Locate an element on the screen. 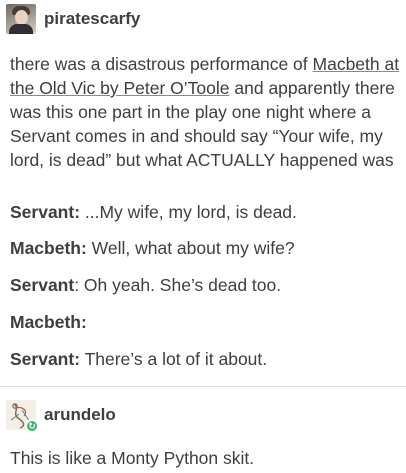  dialogue-line: Macbeth: Well, what about my wife? is located at coordinates (152, 248).